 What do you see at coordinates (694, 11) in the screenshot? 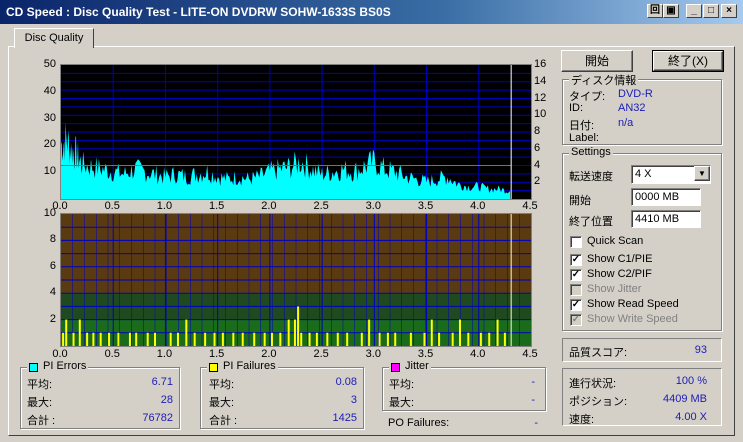
I see `minimize-button: _` at bounding box center [694, 11].